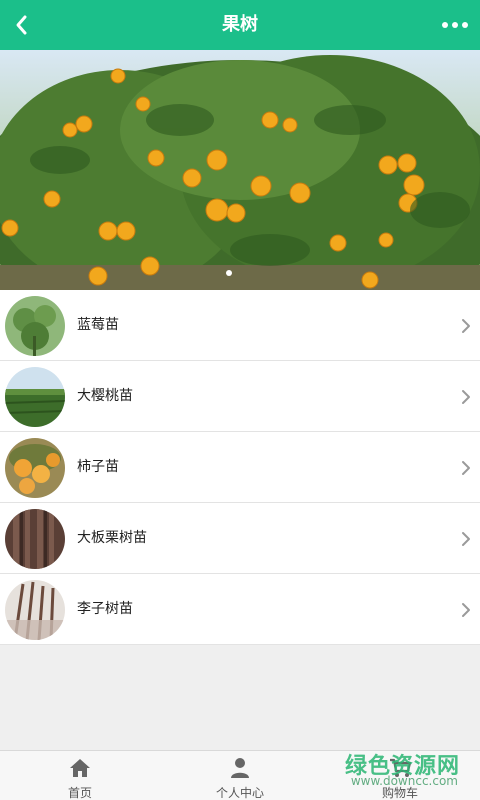  What do you see at coordinates (35, 610) in the screenshot?
I see `plum-seedling-thumbnail` at bounding box center [35, 610].